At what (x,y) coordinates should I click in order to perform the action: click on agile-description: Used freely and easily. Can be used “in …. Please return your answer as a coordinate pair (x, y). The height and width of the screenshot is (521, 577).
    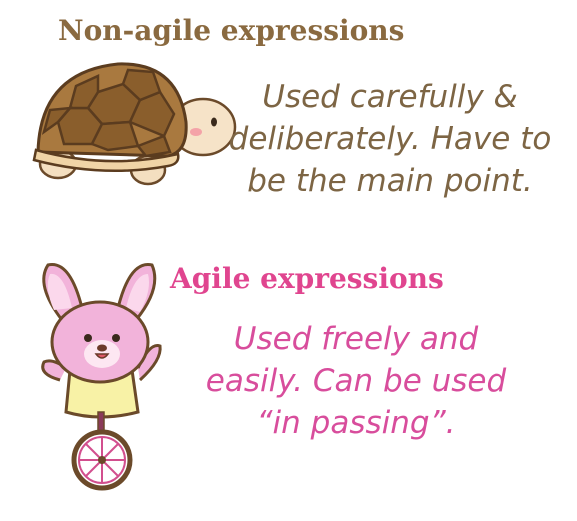
    Looking at the image, I should click on (356, 381).